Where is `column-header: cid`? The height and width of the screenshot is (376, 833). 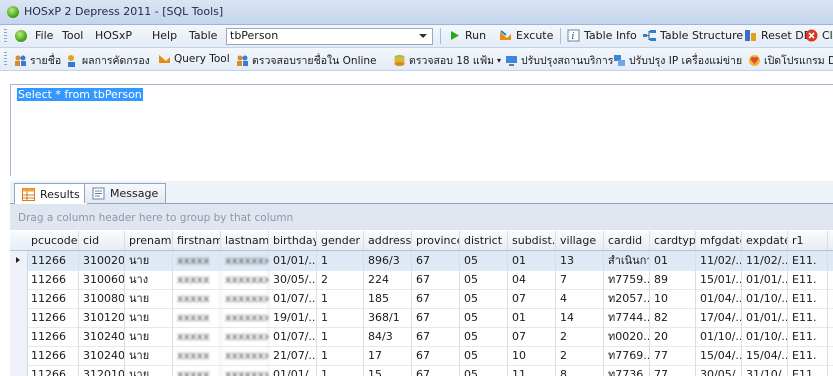
column-header: cid is located at coordinates (102, 240).